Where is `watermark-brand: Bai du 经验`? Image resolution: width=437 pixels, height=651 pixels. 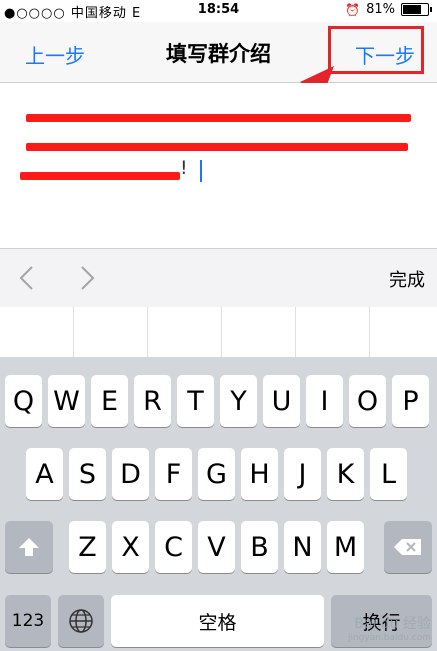 watermark-brand: Bai du 经验 is located at coordinates (392, 624).